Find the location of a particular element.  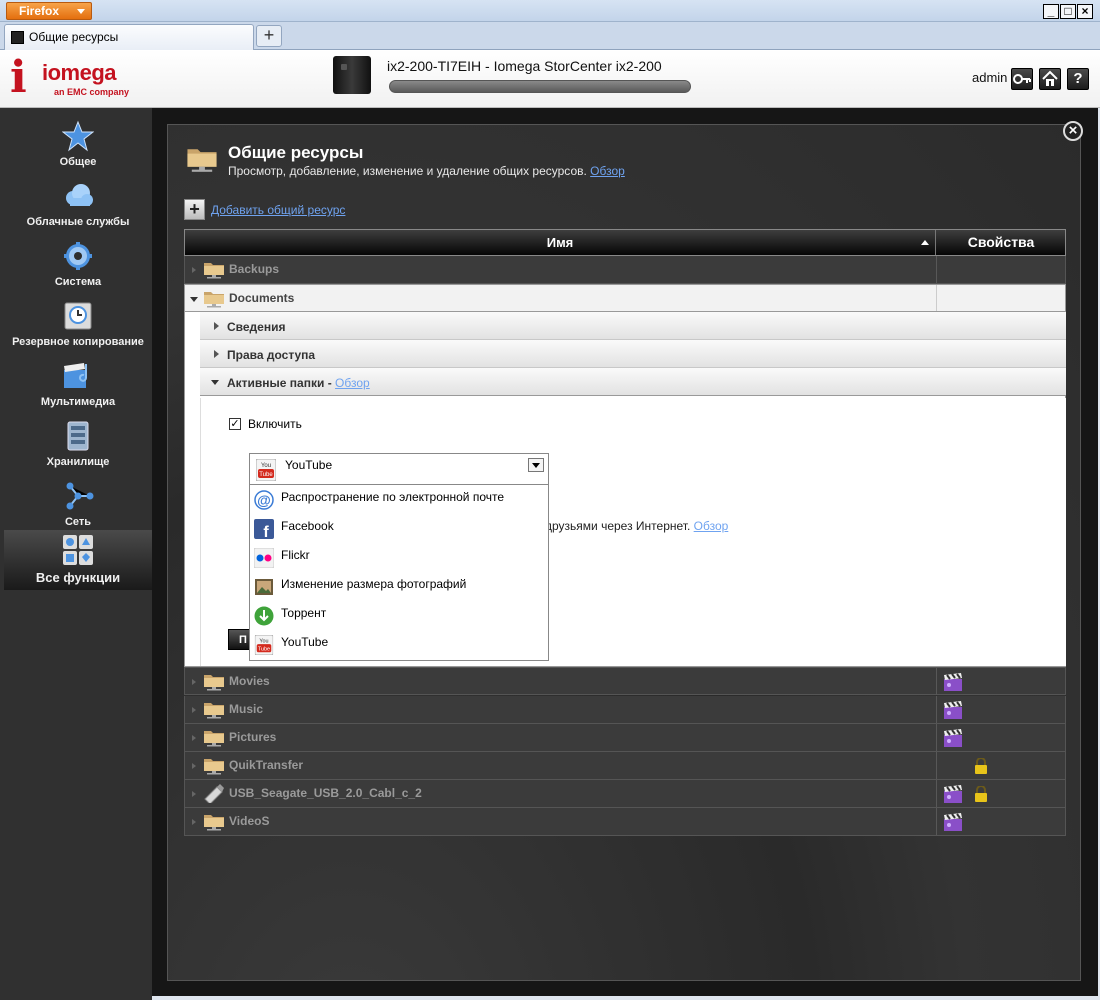

lock-icon is located at coordinates (981, 794).